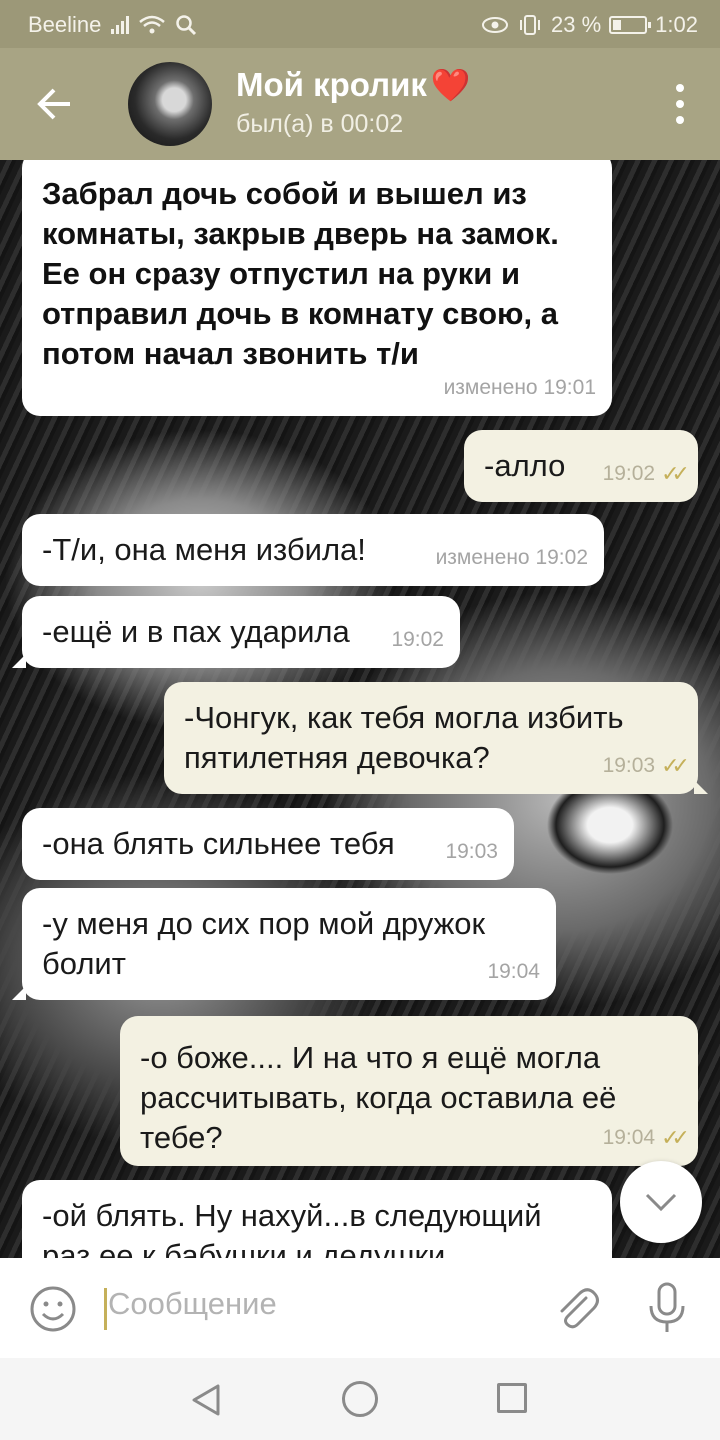  I want to click on message-text: -она блять сильнее тебя, so click(218, 843).